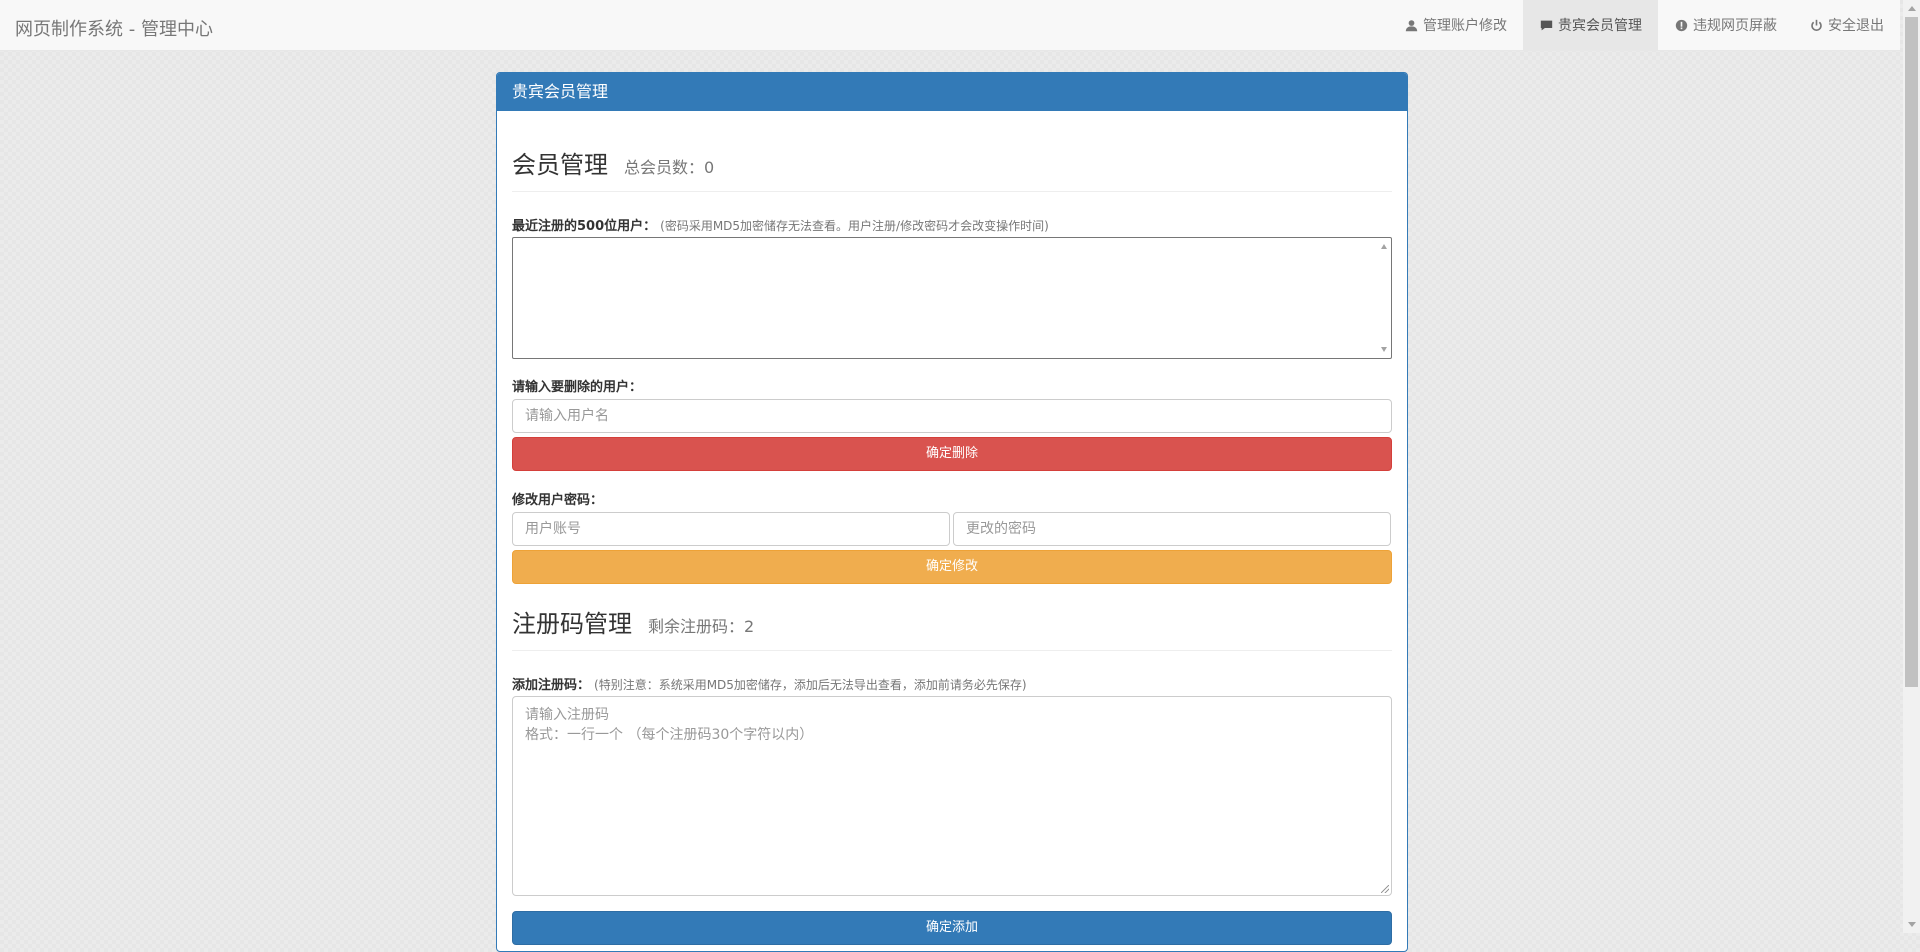 This screenshot has width=1920, height=952. What do you see at coordinates (810, 685) in the screenshot?
I see `add-codes-hint: (特别注意：系统采用MD5加密储存，添加后无法导出查看，添加前请务必先保存)` at bounding box center [810, 685].